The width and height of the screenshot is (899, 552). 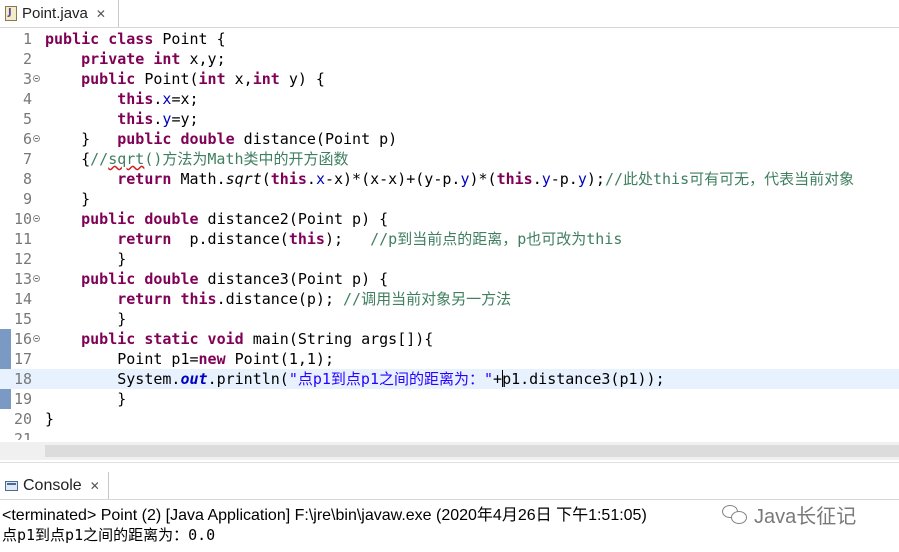 What do you see at coordinates (27, 139) in the screenshot?
I see `line-number: 6` at bounding box center [27, 139].